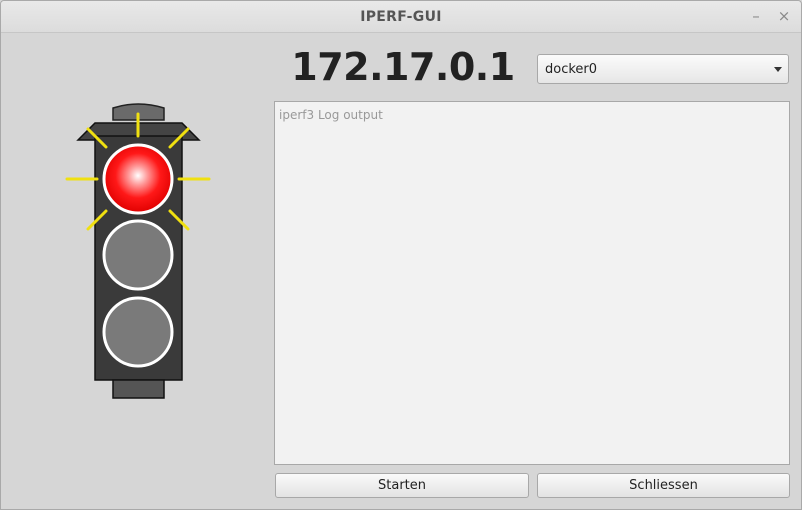 This screenshot has width=802, height=510. I want to click on close-icon: ×, so click(784, 16).